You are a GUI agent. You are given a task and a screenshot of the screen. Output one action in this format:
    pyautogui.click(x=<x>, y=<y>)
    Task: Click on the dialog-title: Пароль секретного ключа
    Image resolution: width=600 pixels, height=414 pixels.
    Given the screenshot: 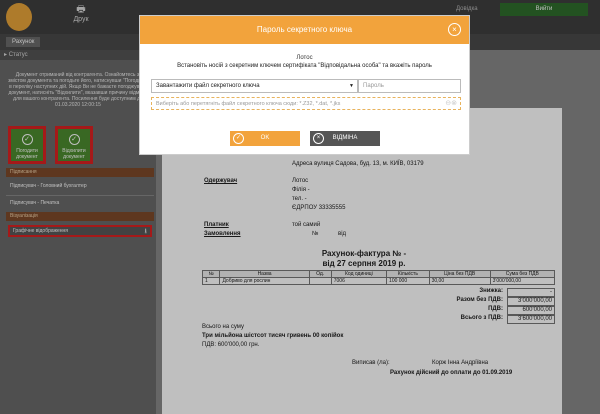 What is the action you would take?
    pyautogui.click(x=304, y=29)
    